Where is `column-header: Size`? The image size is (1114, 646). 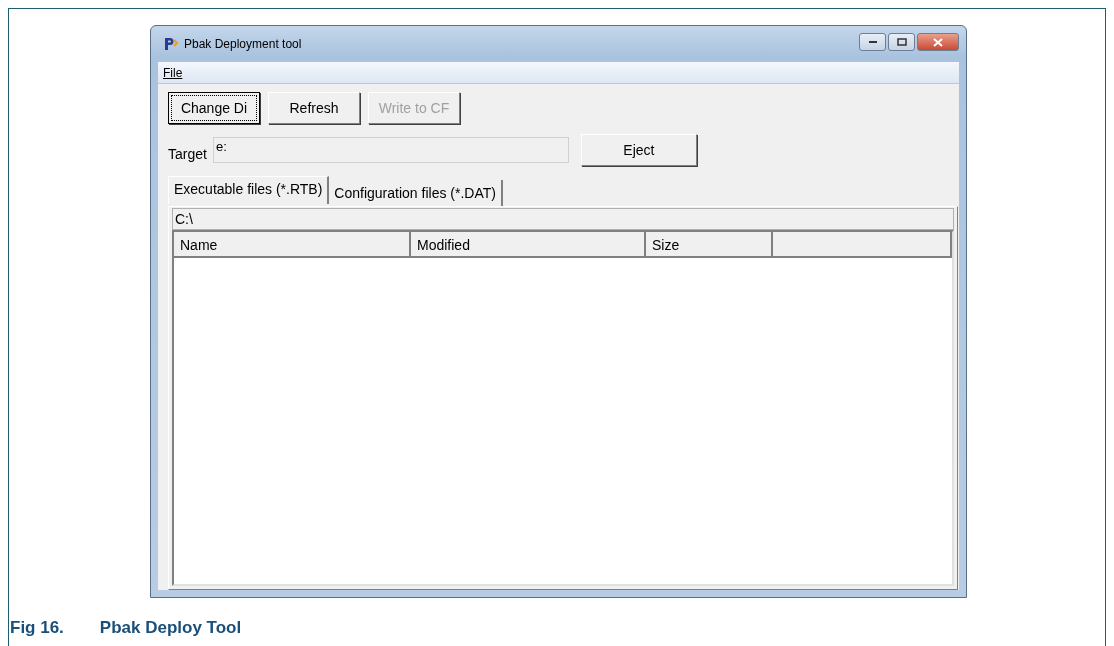 column-header: Size is located at coordinates (709, 245).